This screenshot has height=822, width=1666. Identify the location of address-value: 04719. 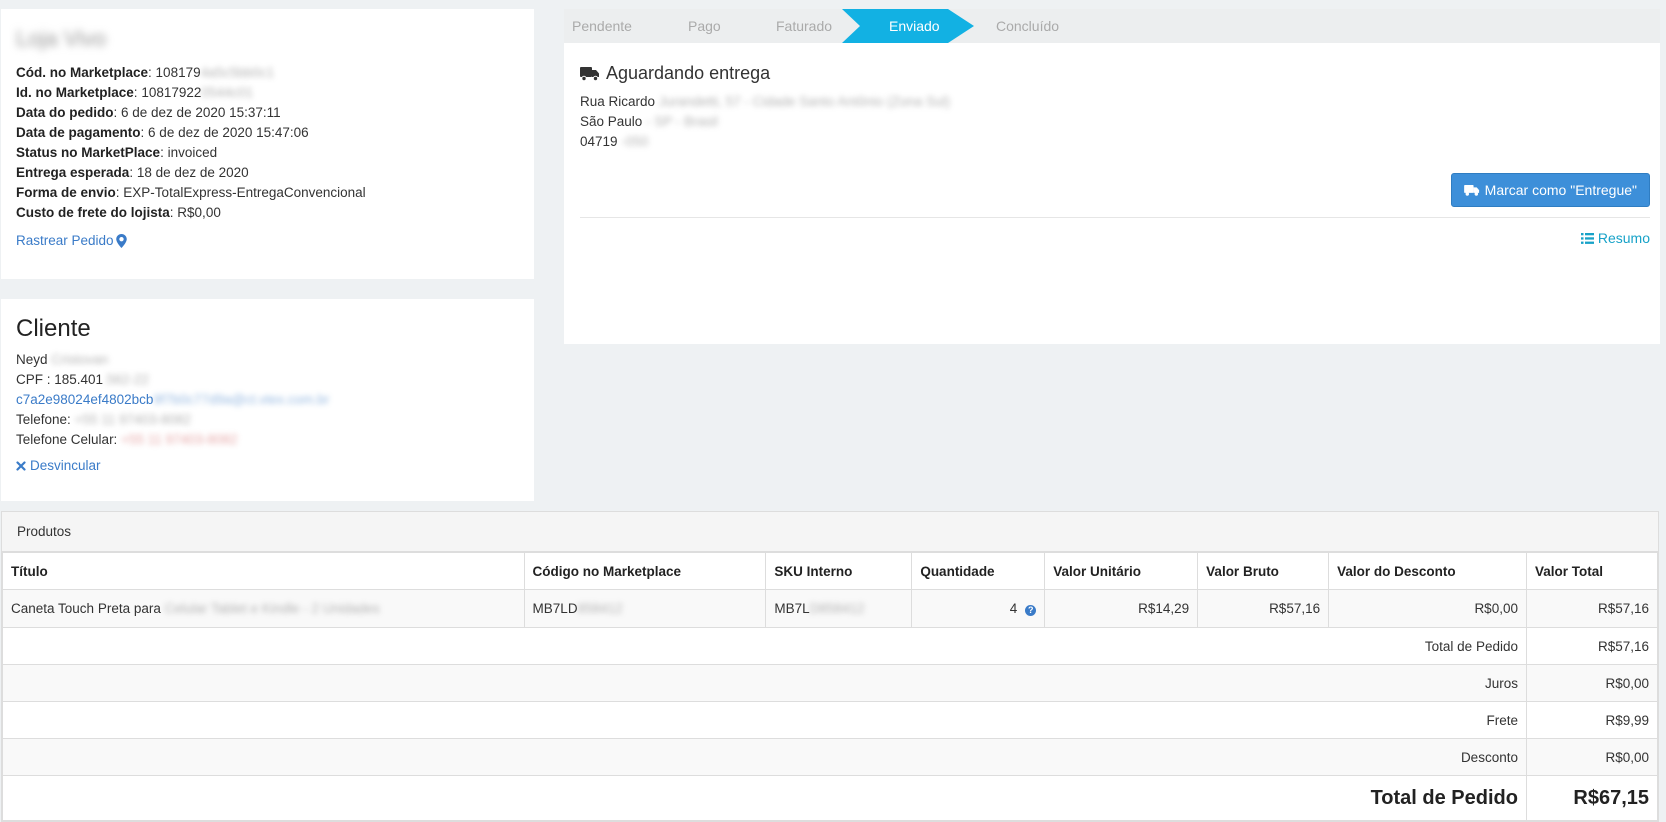
(599, 141).